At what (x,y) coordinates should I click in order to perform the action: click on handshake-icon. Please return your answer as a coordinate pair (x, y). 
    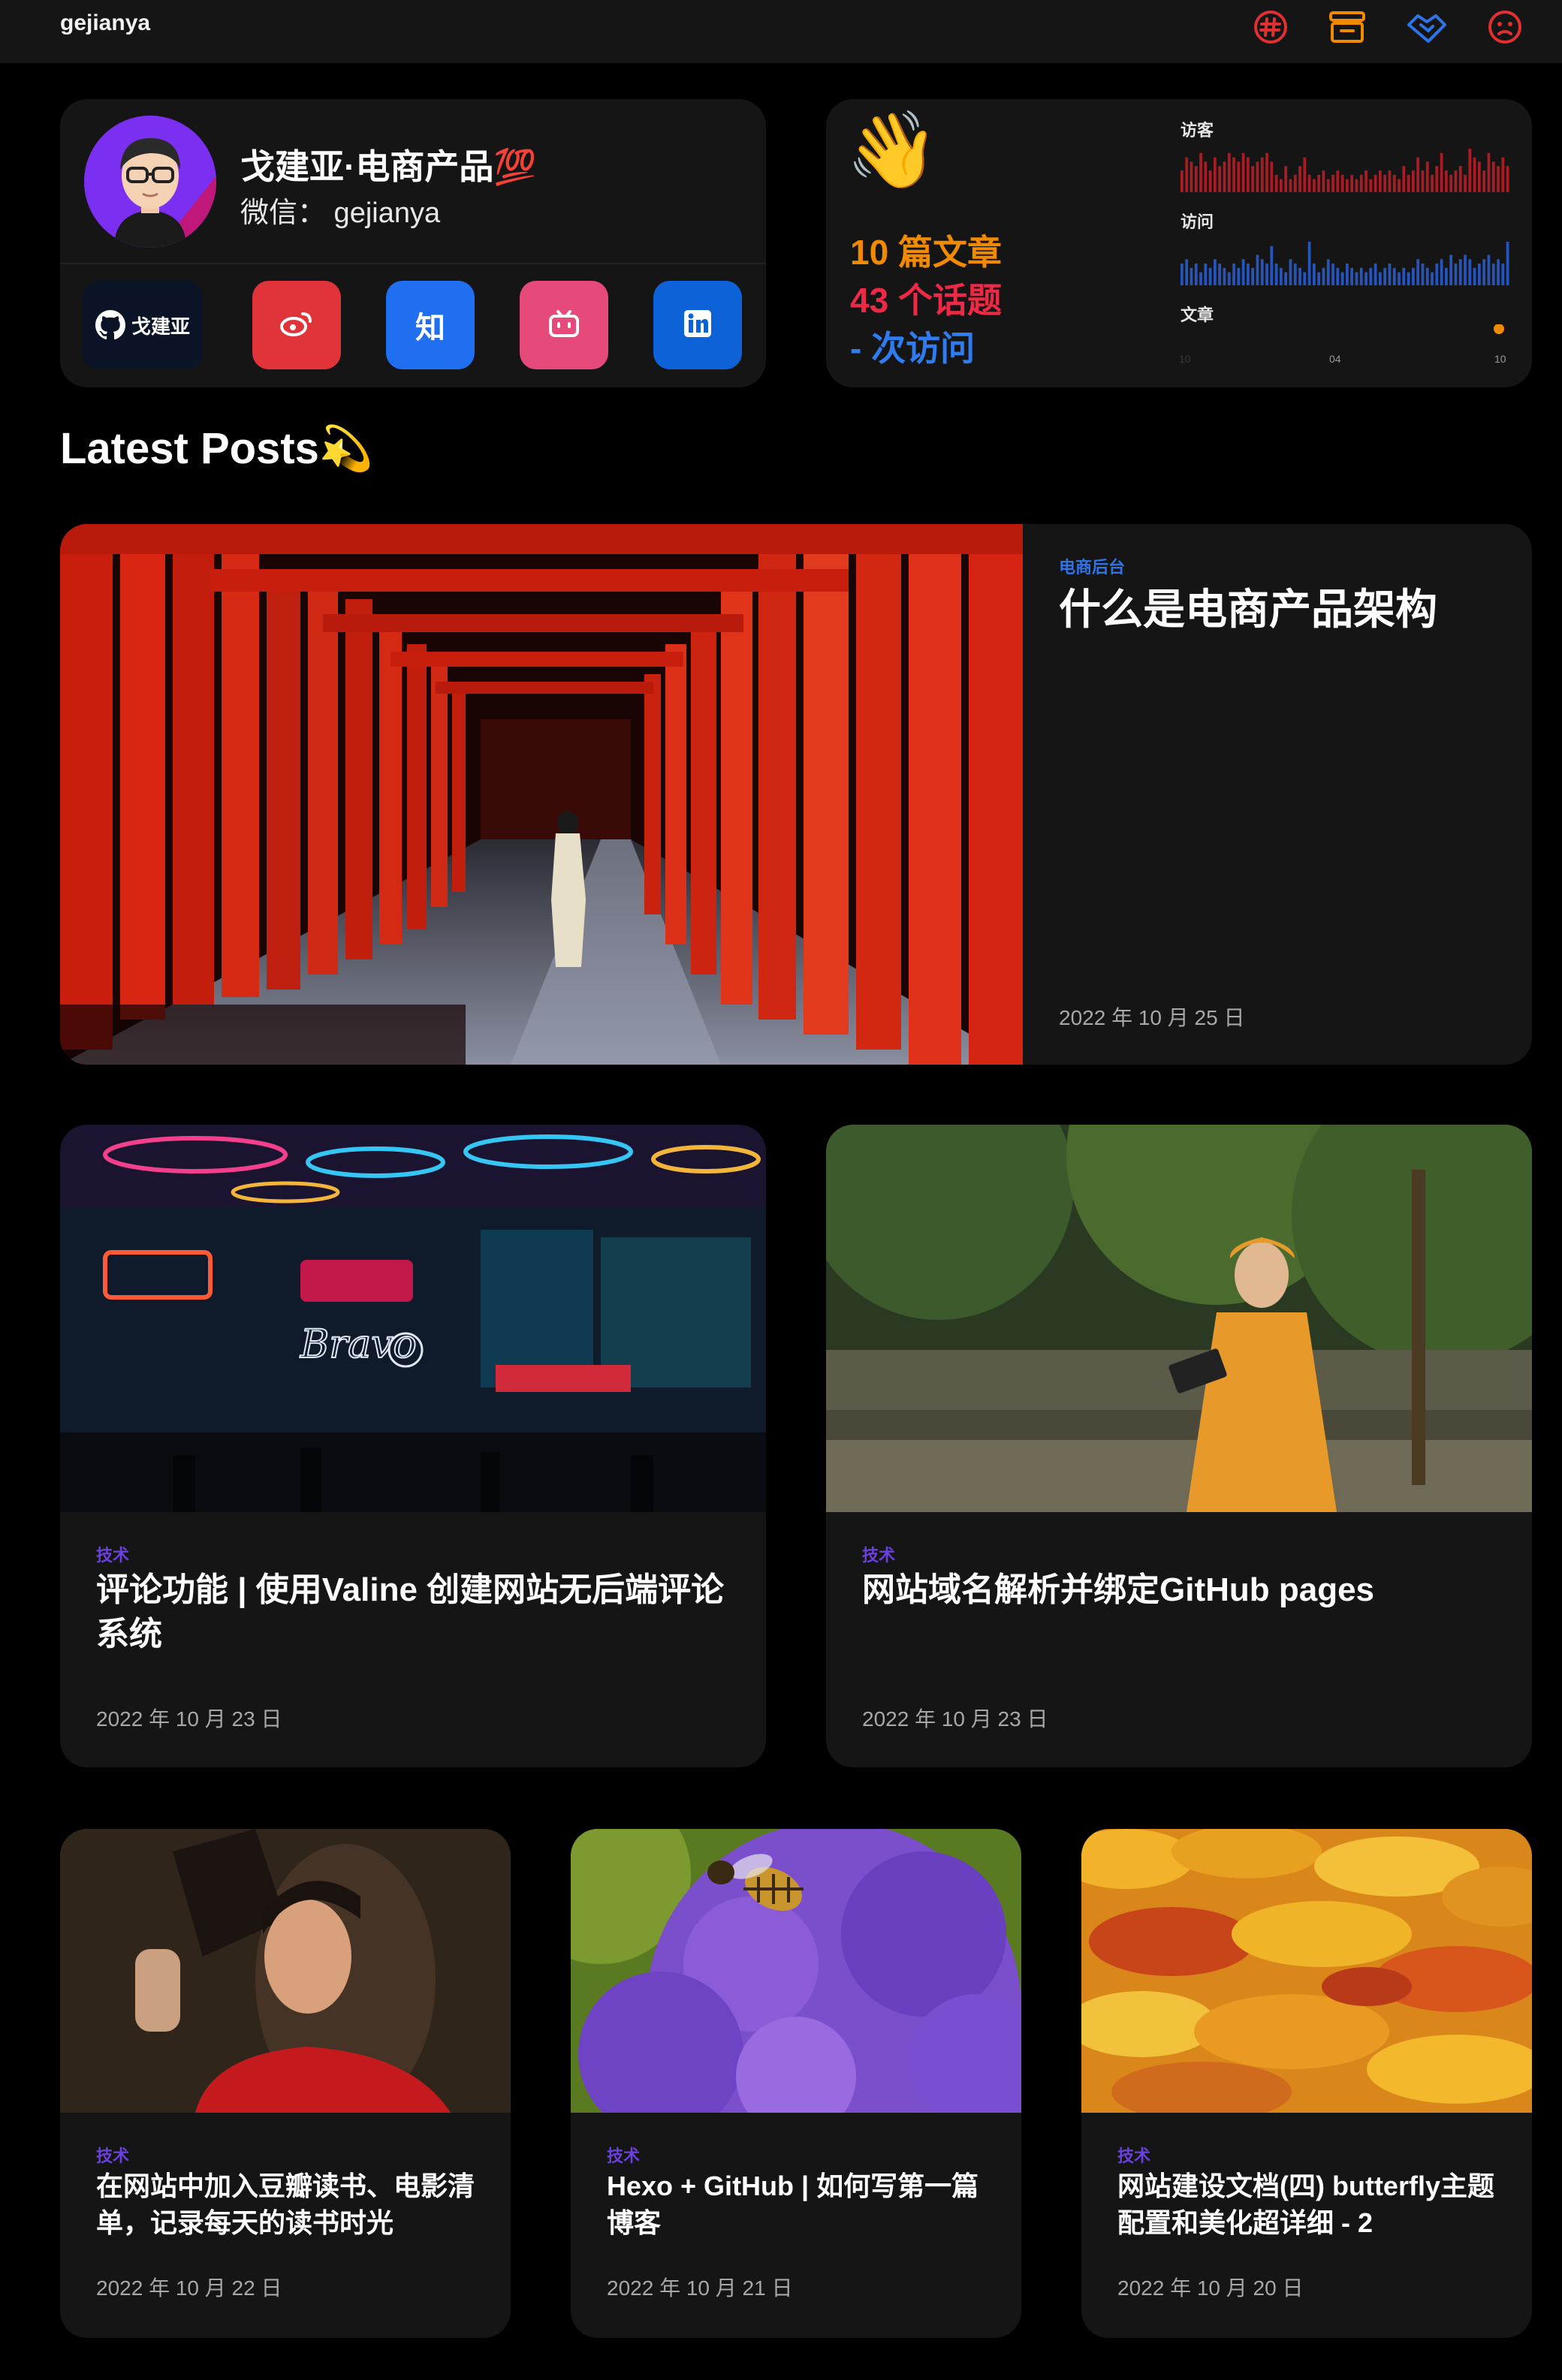
    Looking at the image, I should click on (1427, 27).